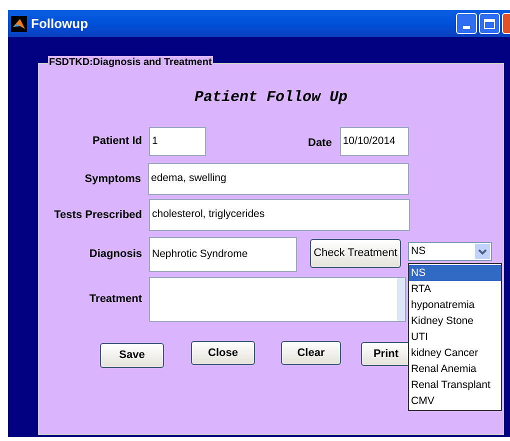 This screenshot has width=510, height=441. Describe the element at coordinates (482, 251) in the screenshot. I see `chevron-icon` at that location.